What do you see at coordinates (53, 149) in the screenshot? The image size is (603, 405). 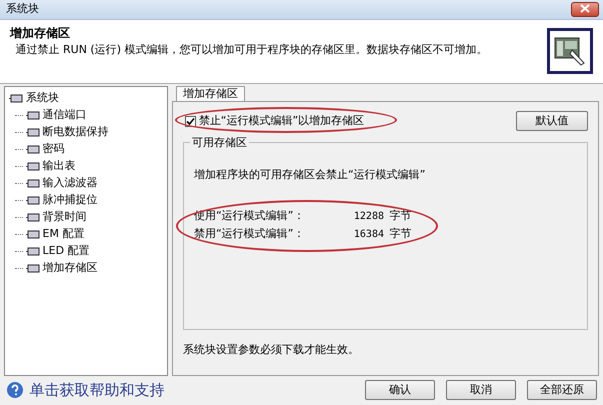 I see `tree-item: 密码` at bounding box center [53, 149].